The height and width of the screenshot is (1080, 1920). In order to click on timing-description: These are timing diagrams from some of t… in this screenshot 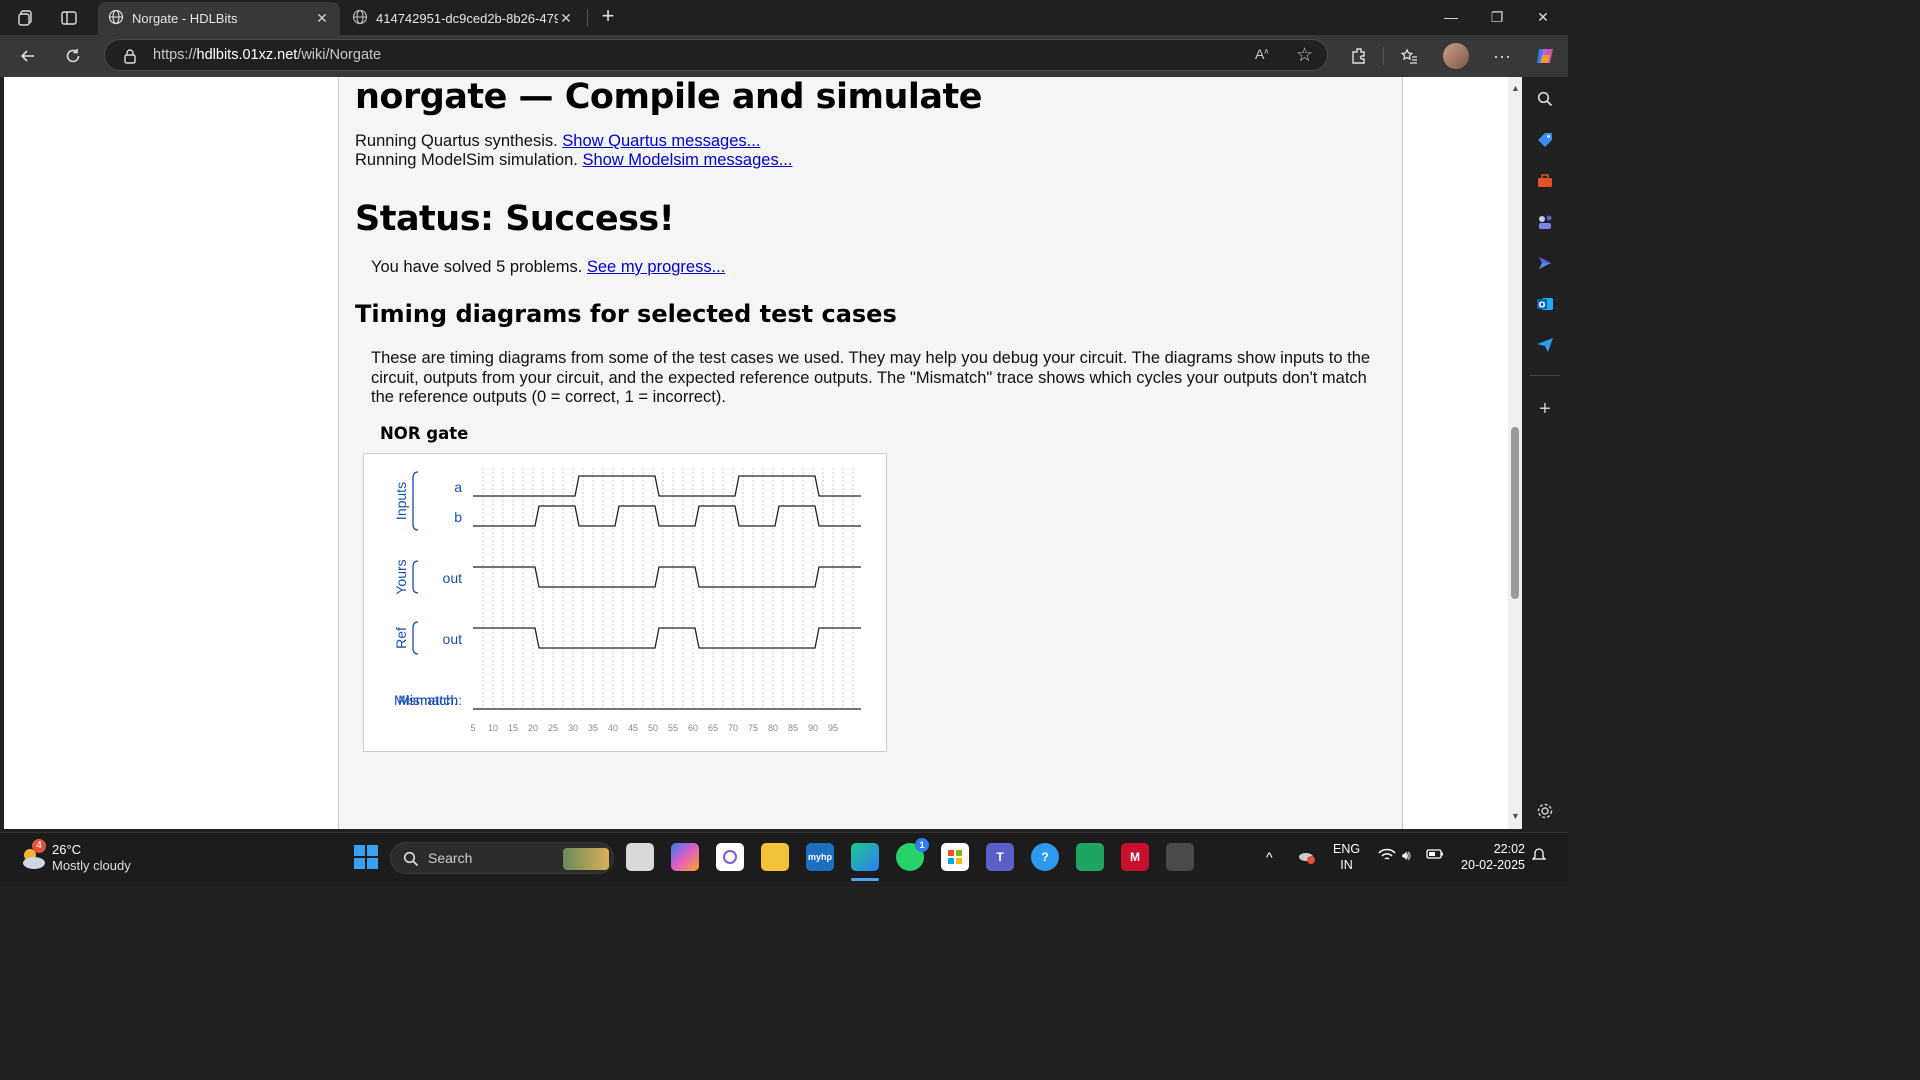, I will do `click(871, 377)`.